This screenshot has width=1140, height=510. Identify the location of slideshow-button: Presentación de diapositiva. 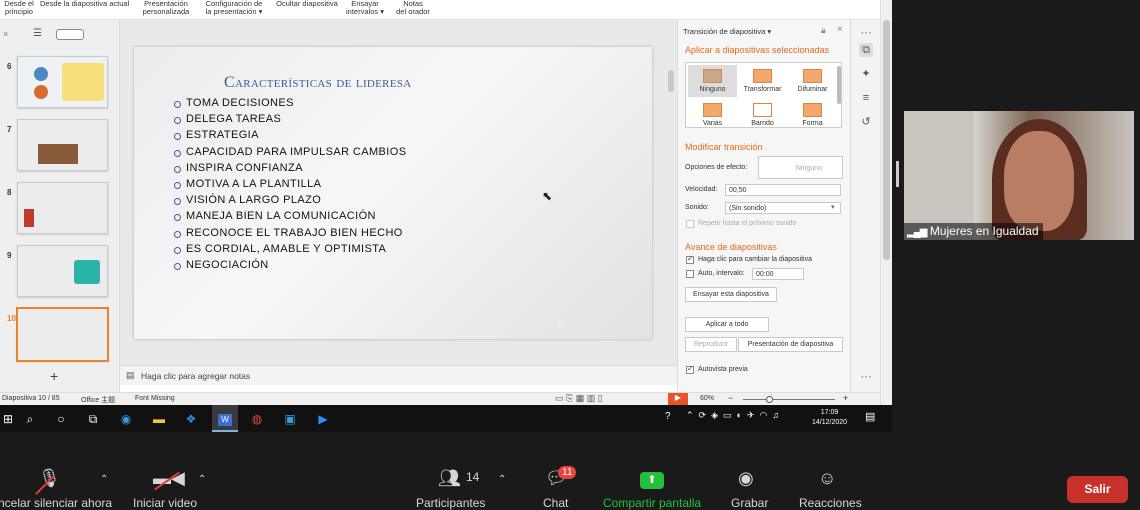
(790, 344).